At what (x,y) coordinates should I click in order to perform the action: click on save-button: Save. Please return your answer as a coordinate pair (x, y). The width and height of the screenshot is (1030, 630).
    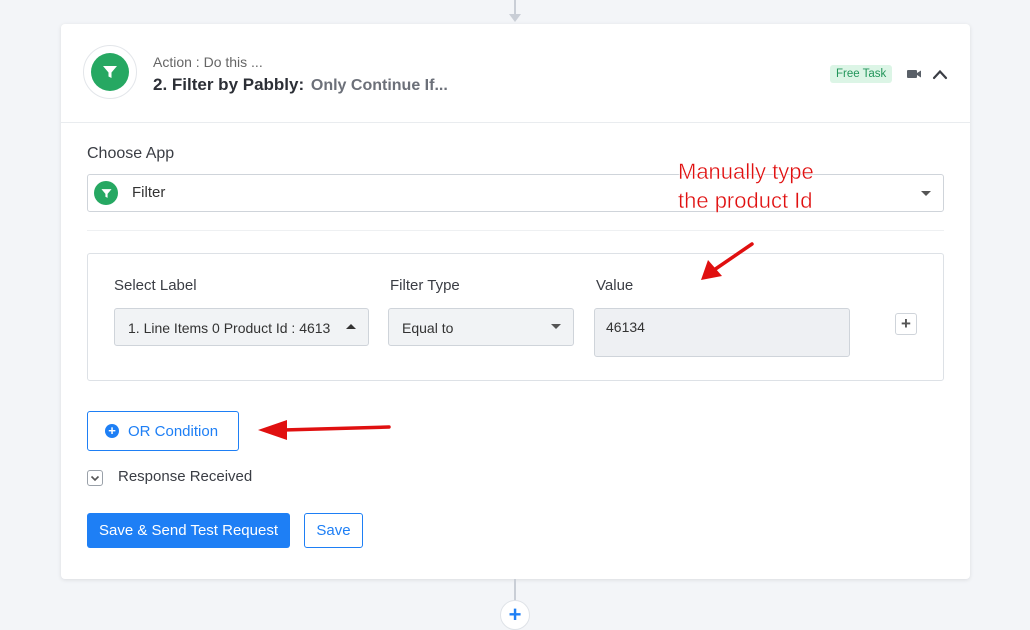
    Looking at the image, I should click on (333, 530).